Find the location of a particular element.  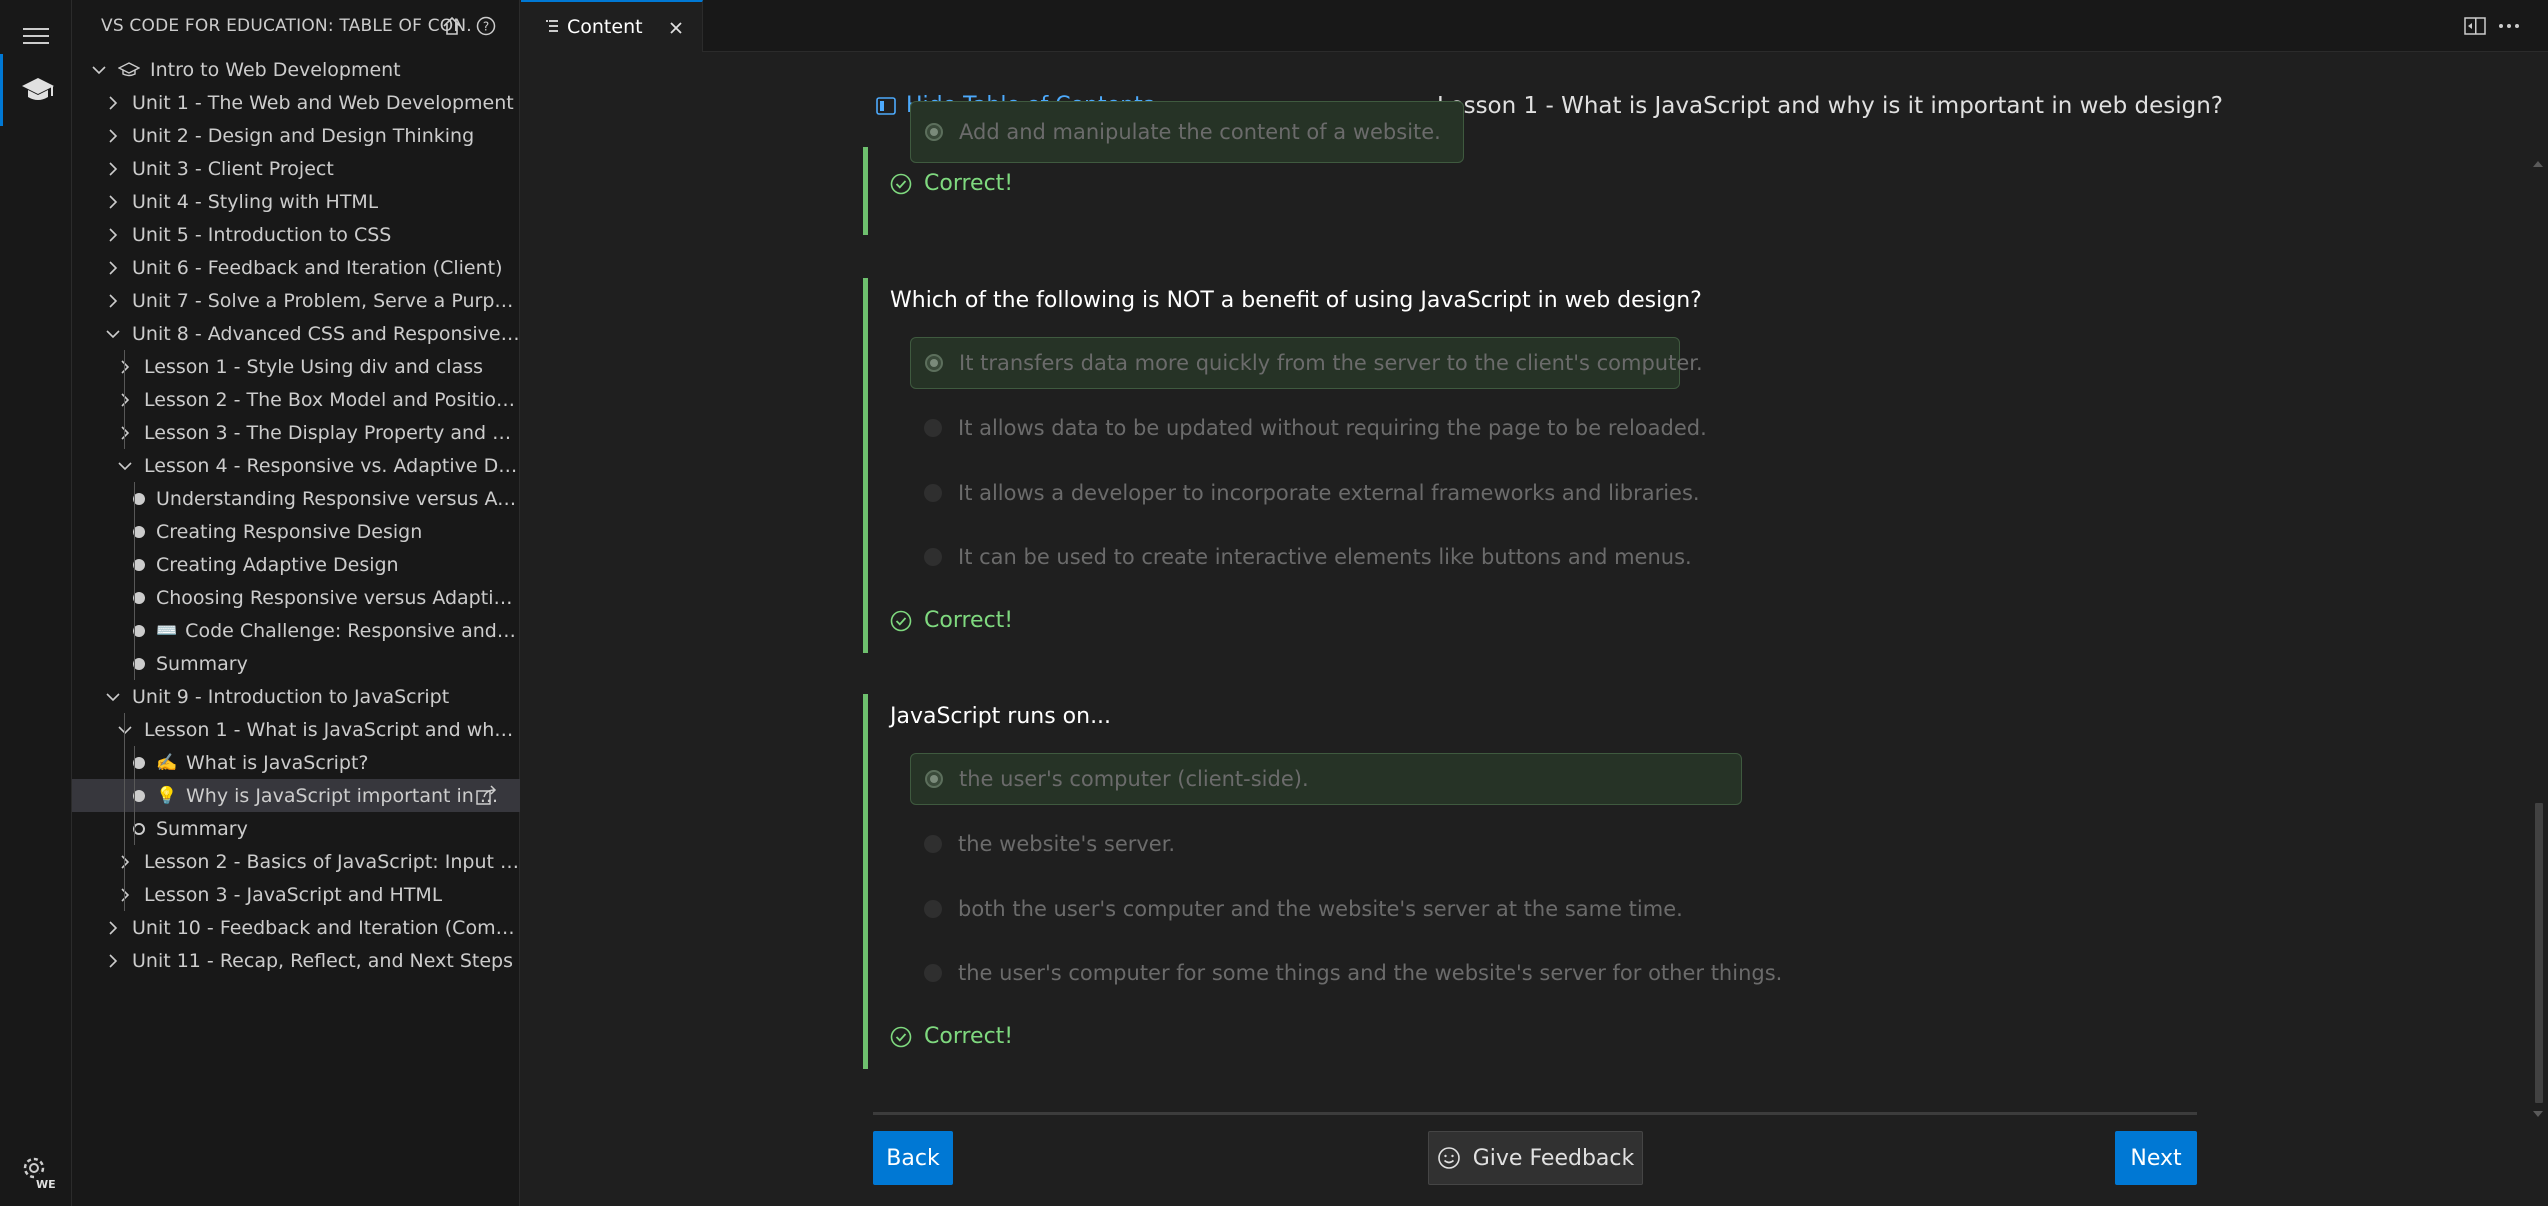

toc-folder-item: Unit 5 - Introduction to CSS is located at coordinates (296, 234).